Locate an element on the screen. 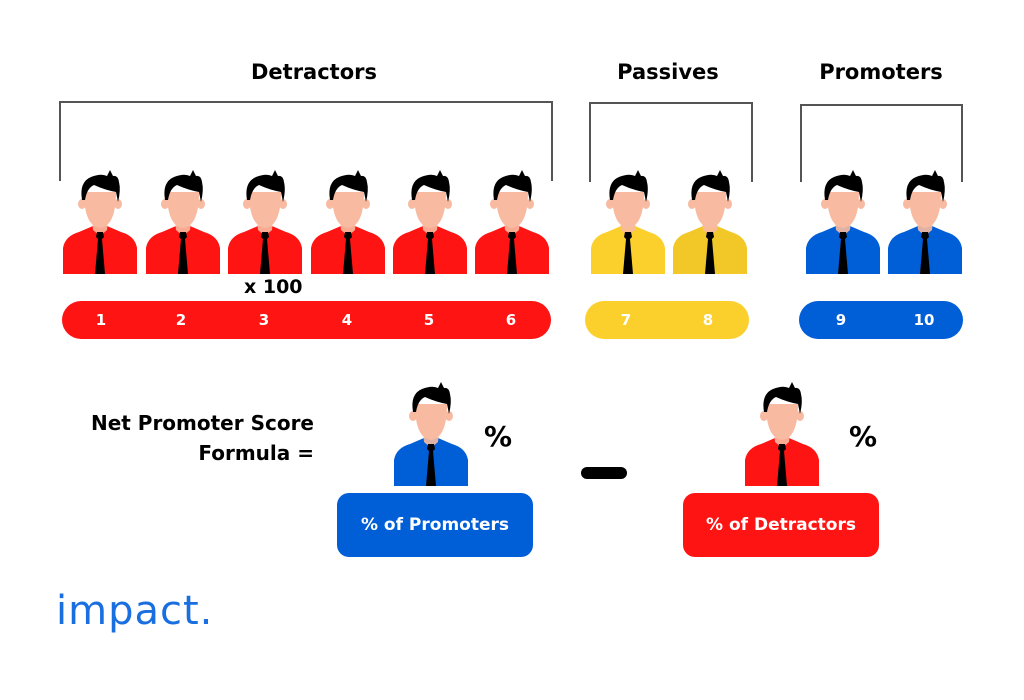  score-3: 3 is located at coordinates (264, 320).